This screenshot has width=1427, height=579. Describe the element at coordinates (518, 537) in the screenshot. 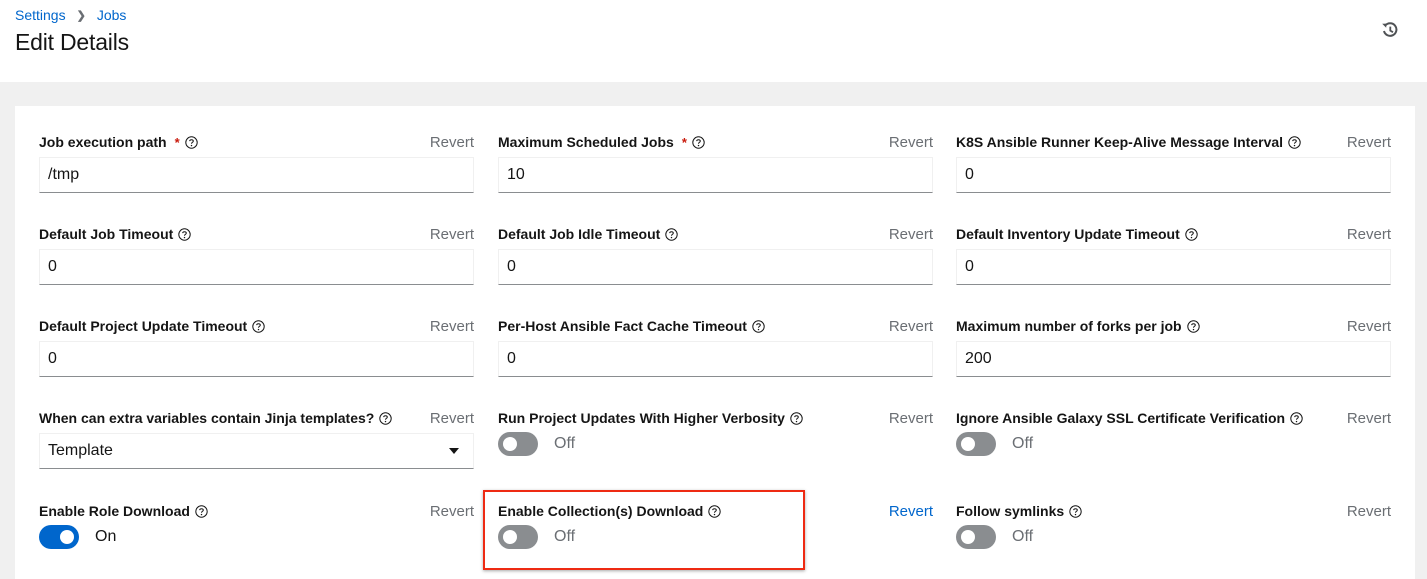

I see `collection-download-switch` at that location.